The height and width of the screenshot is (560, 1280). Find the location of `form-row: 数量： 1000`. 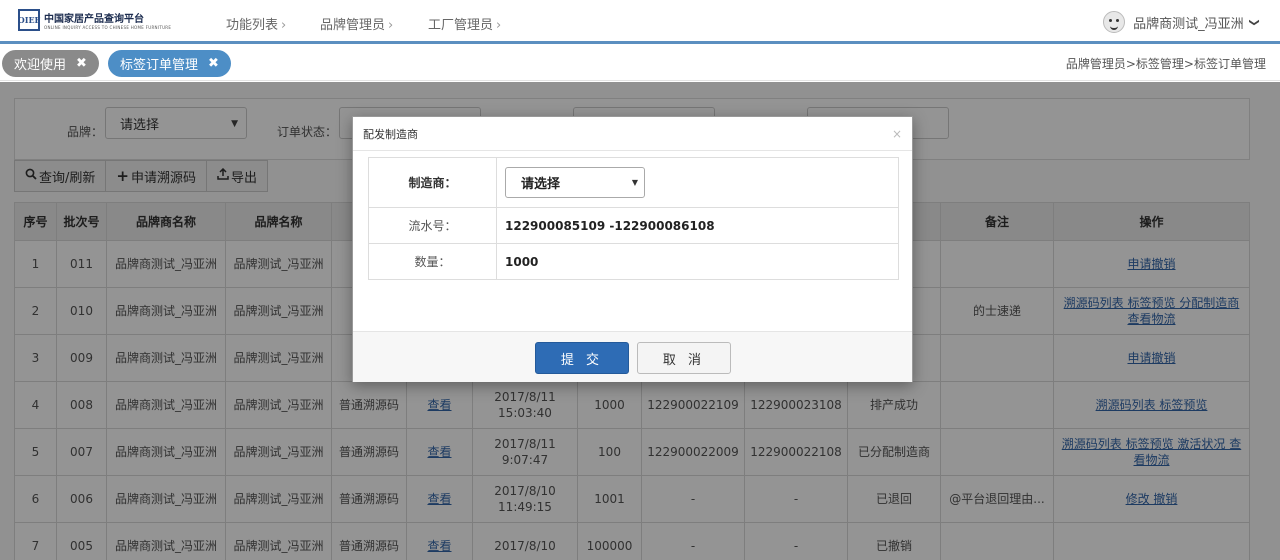

form-row: 数量： 1000 is located at coordinates (633, 261).